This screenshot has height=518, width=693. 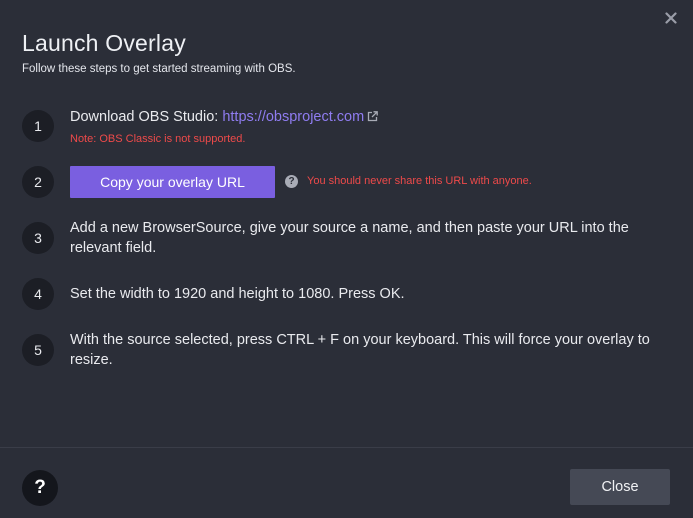 What do you see at coordinates (346, 447) in the screenshot?
I see `footer-divider` at bounding box center [346, 447].